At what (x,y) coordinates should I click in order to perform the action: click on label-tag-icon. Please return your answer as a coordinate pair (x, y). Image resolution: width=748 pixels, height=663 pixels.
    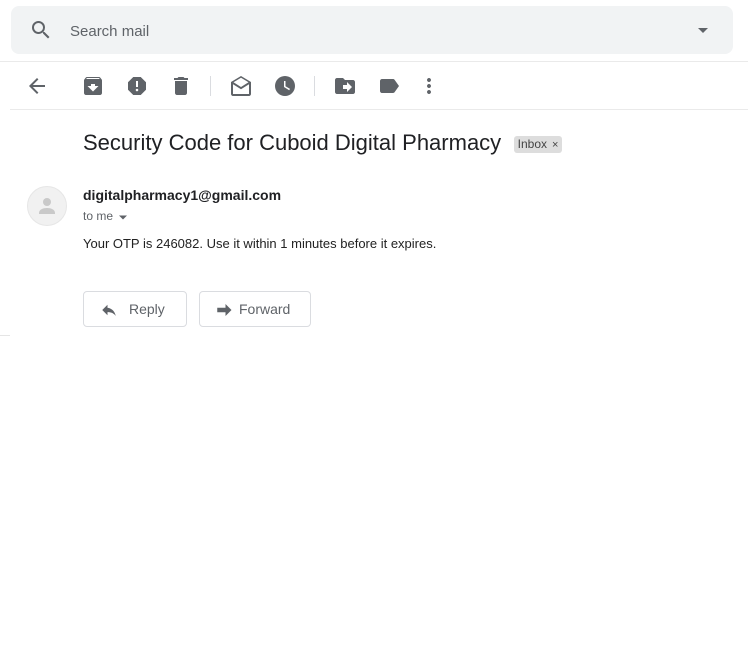
    Looking at the image, I should click on (389, 86).